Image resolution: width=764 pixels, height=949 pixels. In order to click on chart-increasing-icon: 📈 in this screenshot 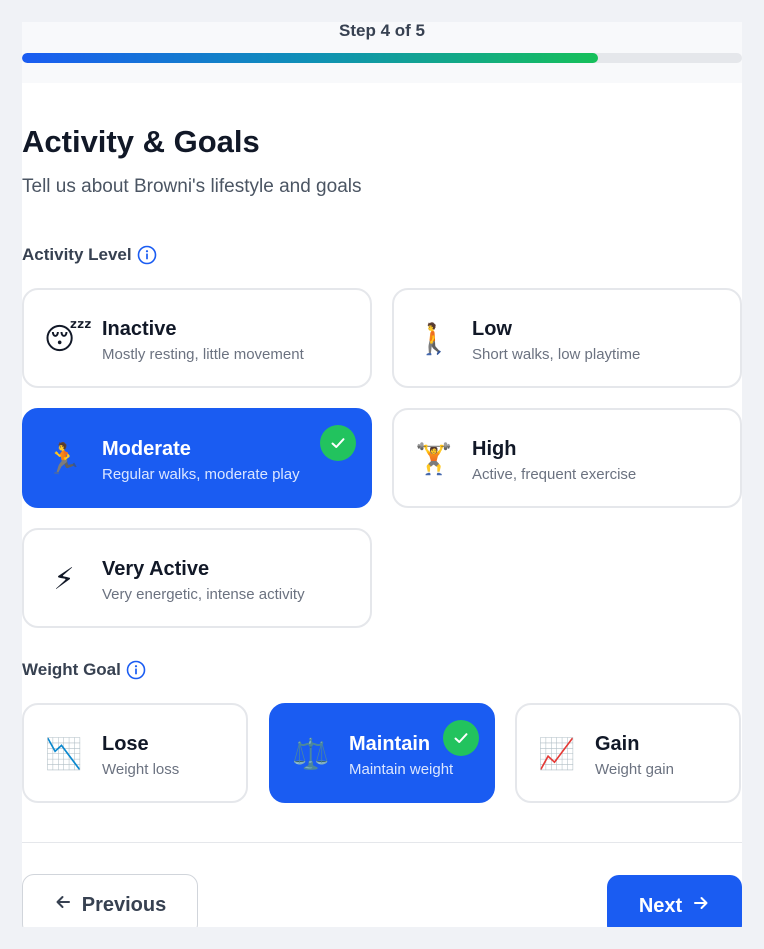, I will do `click(557, 754)`.